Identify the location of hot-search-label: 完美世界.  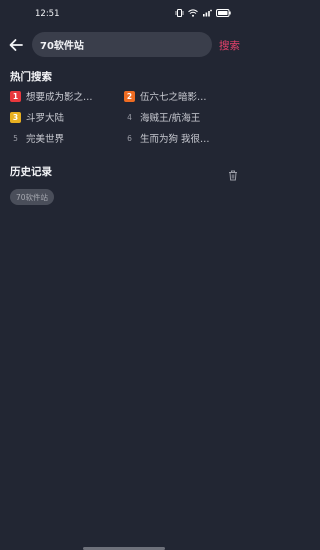
(45, 139).